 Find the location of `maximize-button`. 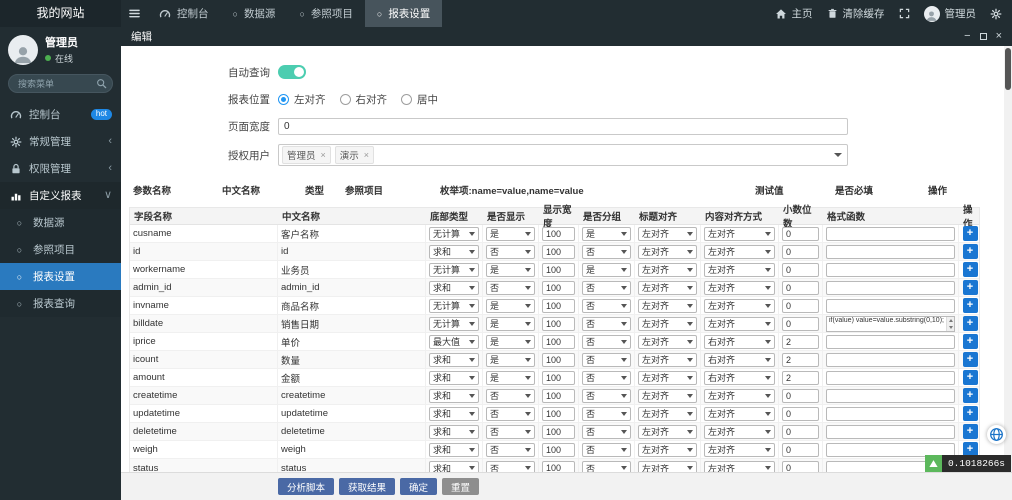

maximize-button is located at coordinates (983, 36).